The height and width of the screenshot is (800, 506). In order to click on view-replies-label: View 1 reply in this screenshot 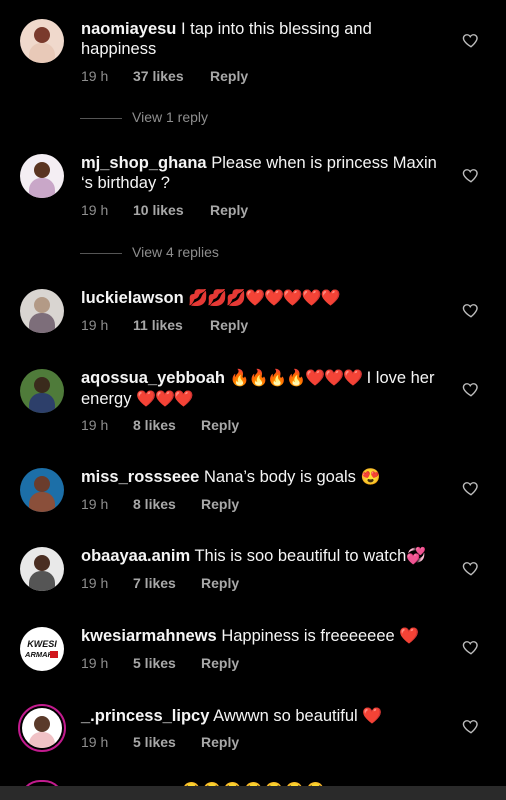, I will do `click(170, 117)`.